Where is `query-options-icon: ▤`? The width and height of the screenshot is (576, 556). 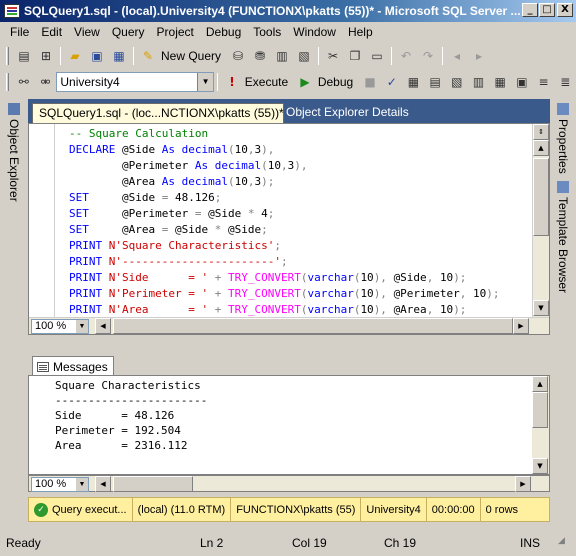
query-options-icon: ▤ is located at coordinates (435, 82).